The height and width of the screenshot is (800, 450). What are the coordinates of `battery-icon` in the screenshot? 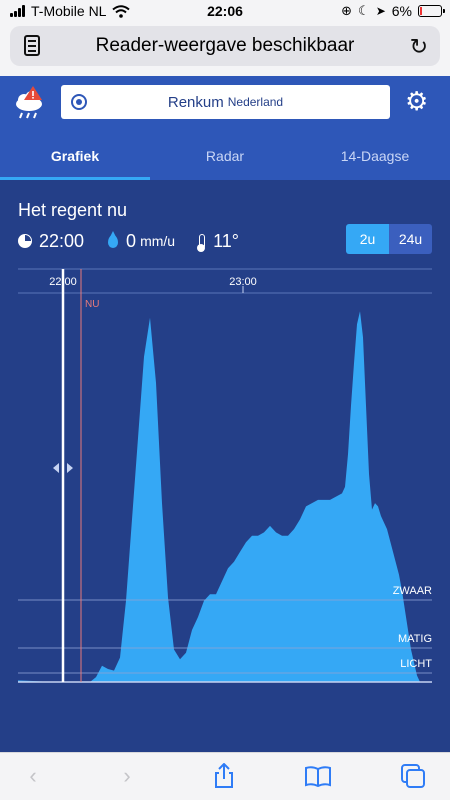 It's located at (431, 11).